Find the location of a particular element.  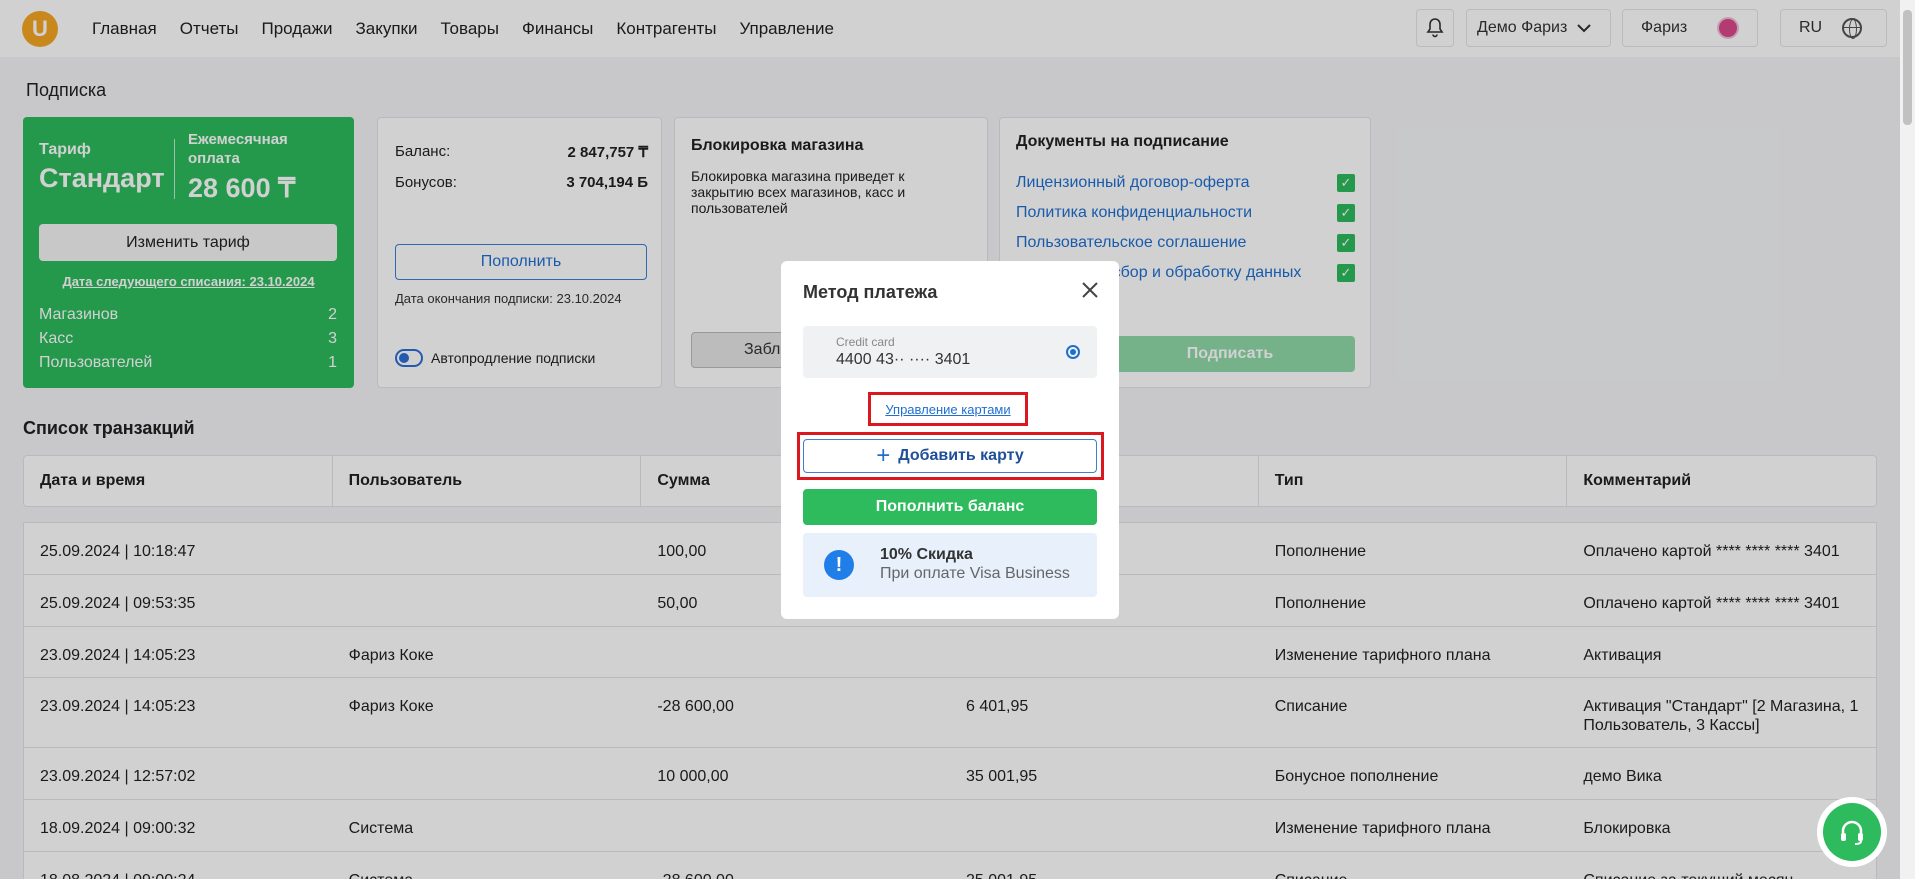

add-card-button: + Добавить карту is located at coordinates (950, 456).